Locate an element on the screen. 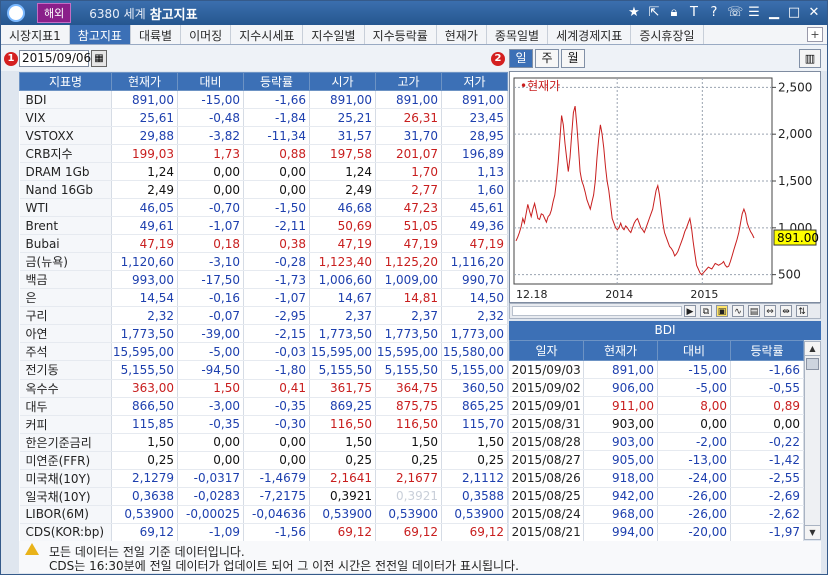 This screenshot has width=828, height=575. table-row: 2015/09/01 911,00 8,00 0,89 is located at coordinates (656, 406).